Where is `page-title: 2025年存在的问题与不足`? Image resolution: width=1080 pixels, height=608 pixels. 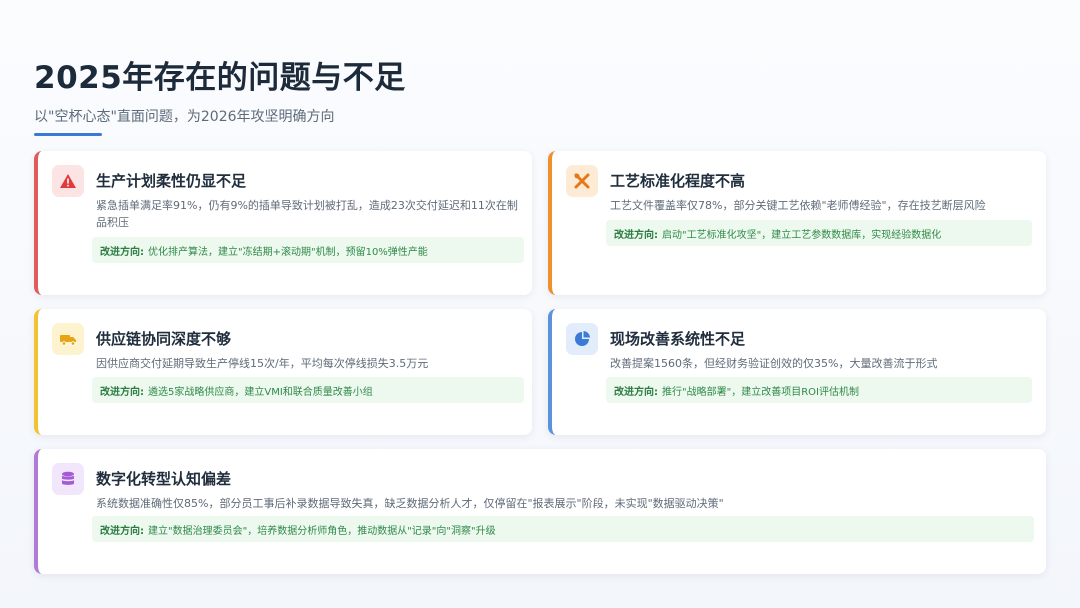 page-title: 2025年存在的问题与不足 is located at coordinates (220, 78).